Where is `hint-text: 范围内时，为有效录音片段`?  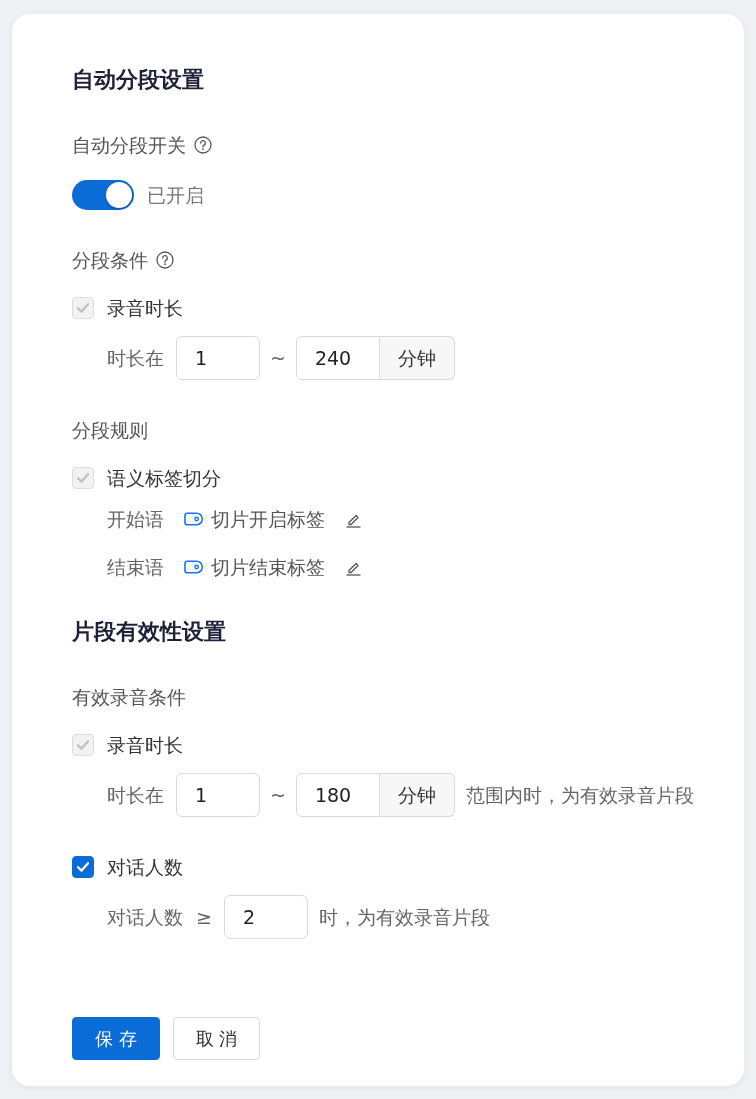
hint-text: 范围内时，为有效录音片段 is located at coordinates (579, 795).